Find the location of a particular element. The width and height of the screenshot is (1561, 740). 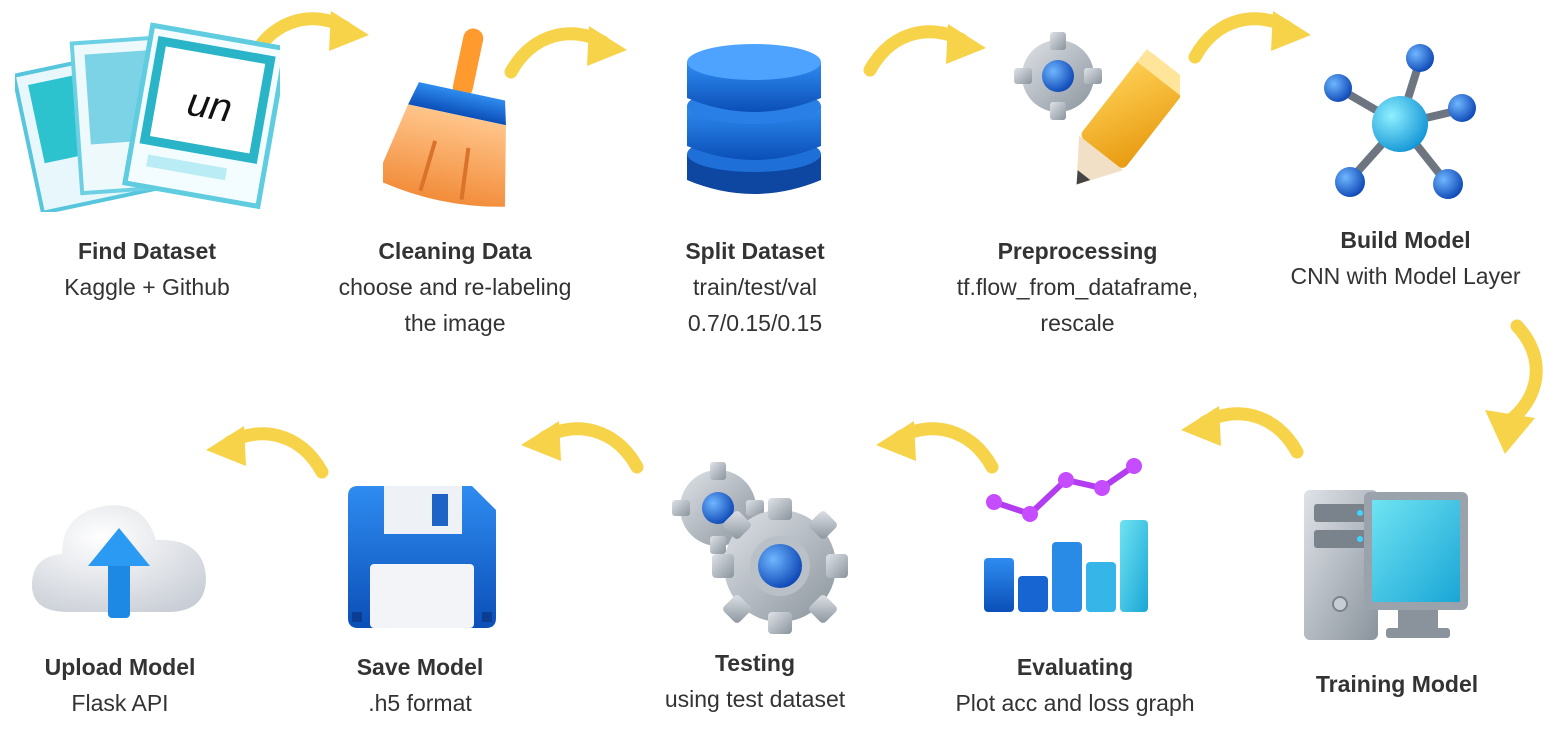

step-build-model: Build Model CNN with Model Layer is located at coordinates (1405, 258).